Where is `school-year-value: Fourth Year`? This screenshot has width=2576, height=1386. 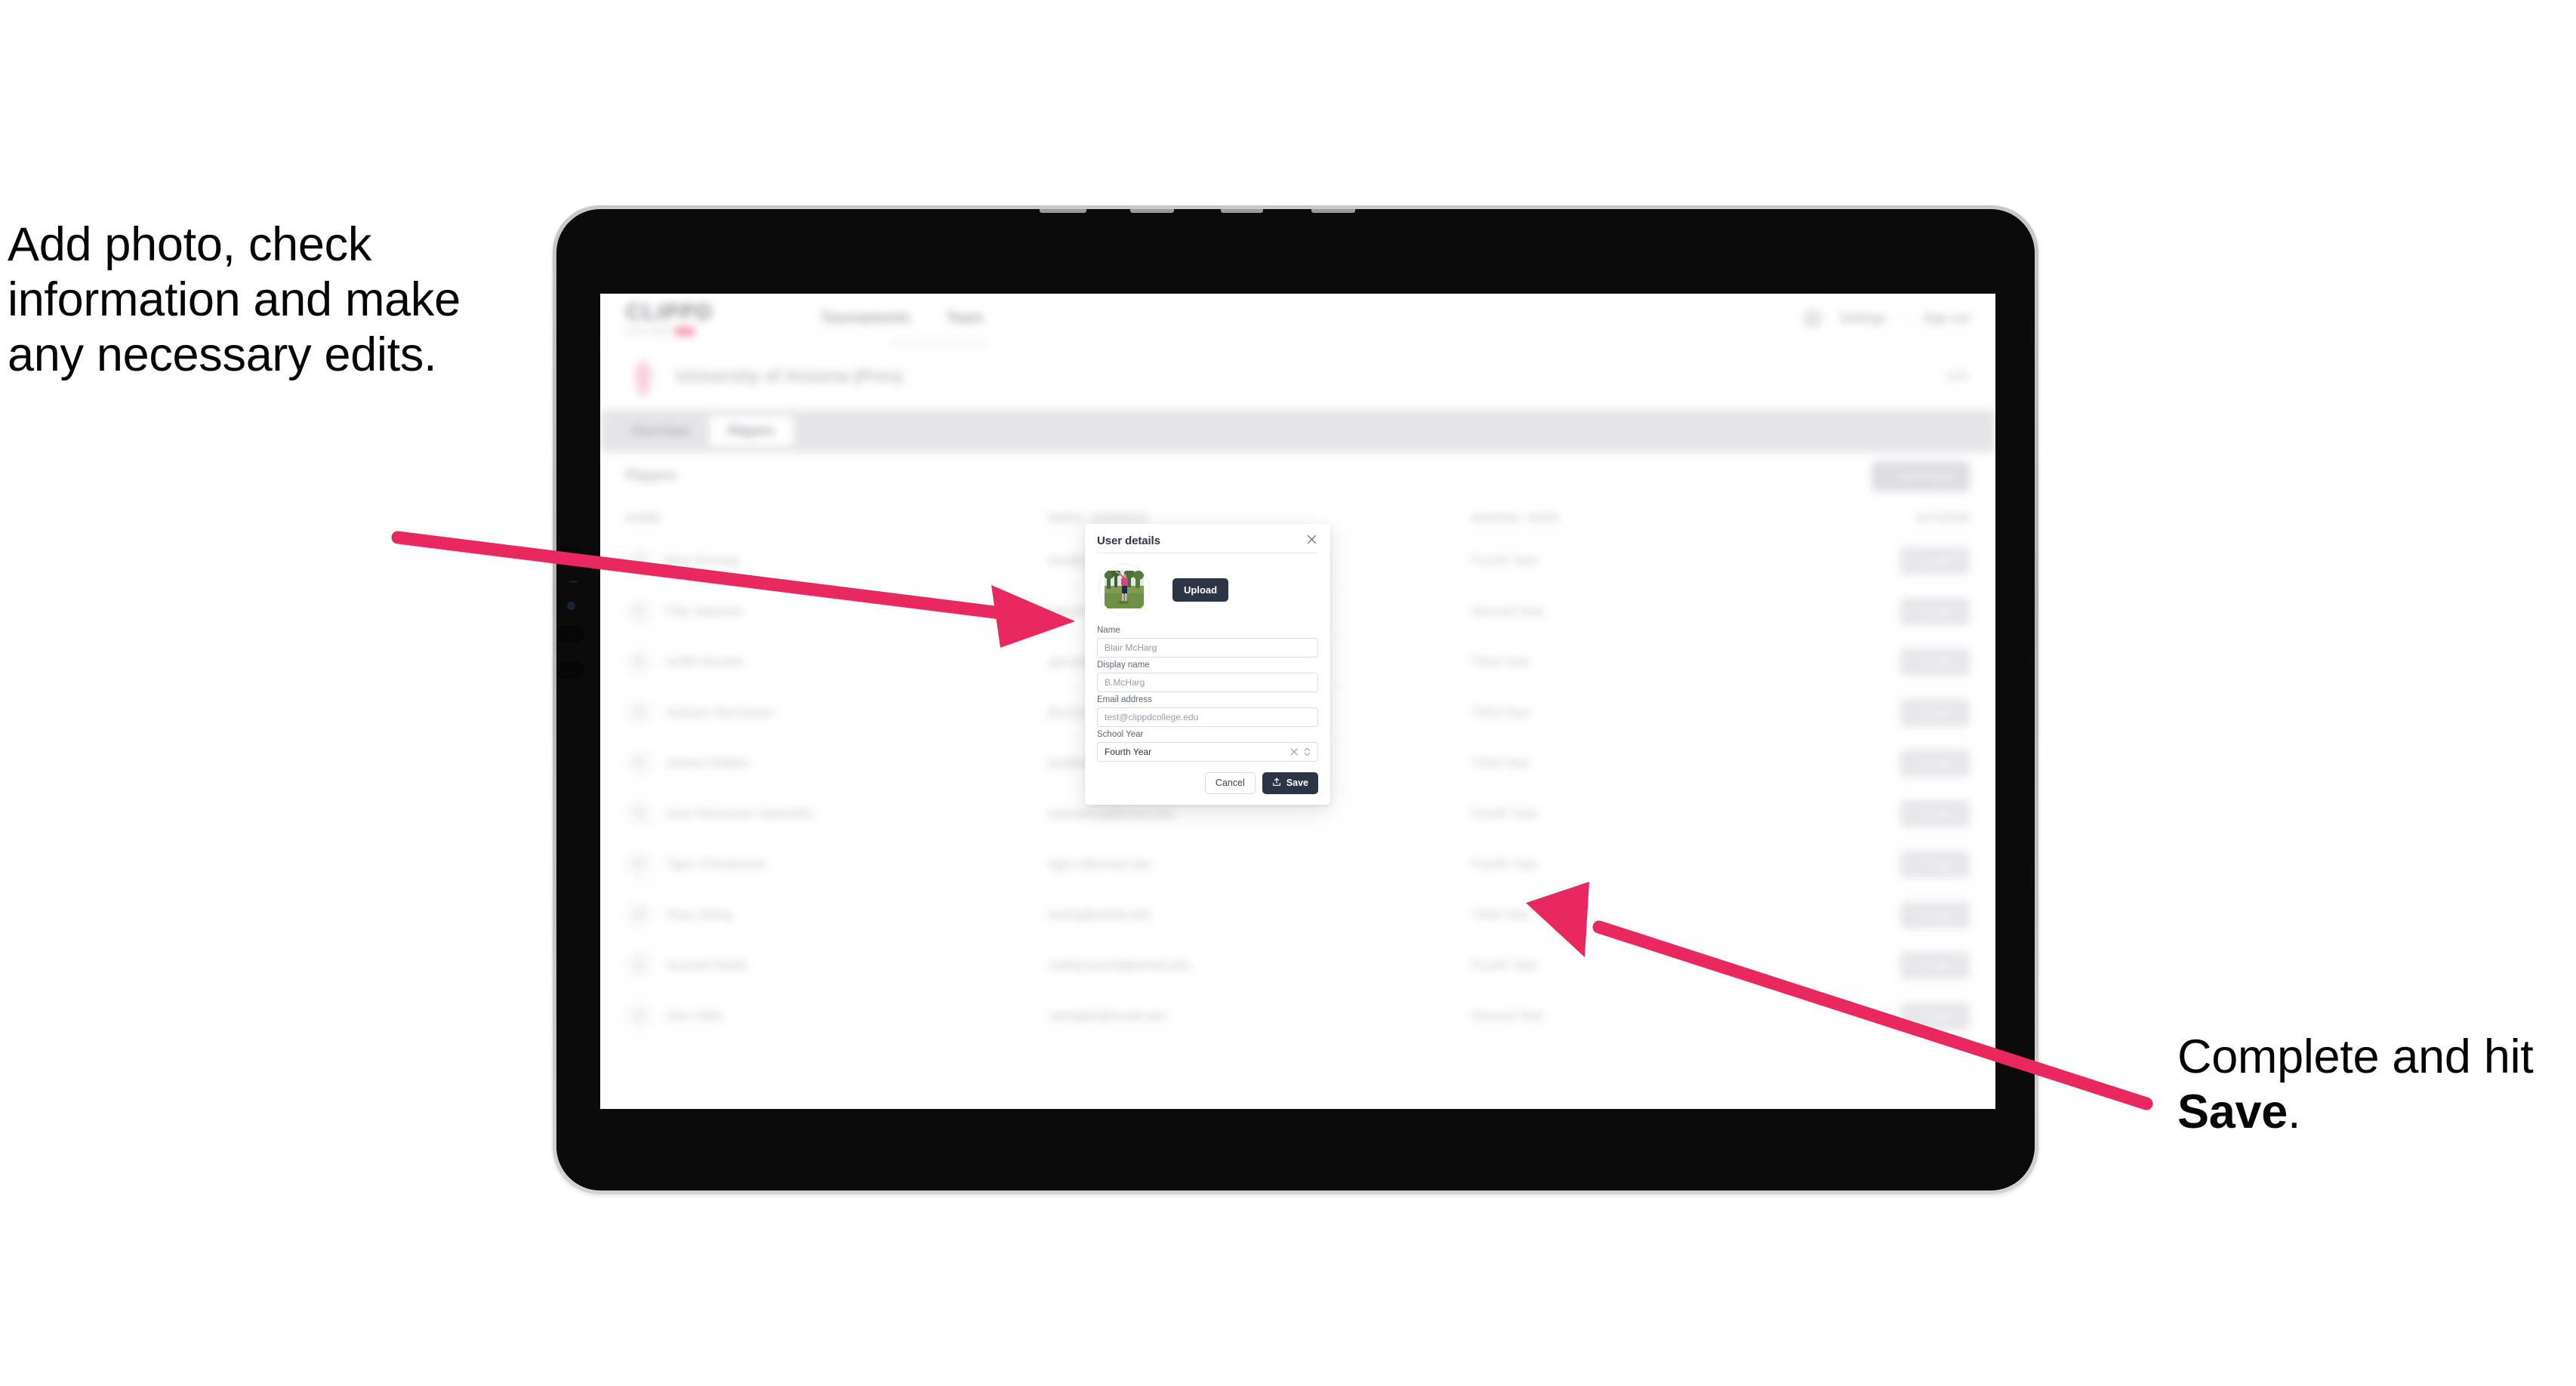 school-year-value: Fourth Year is located at coordinates (1128, 752).